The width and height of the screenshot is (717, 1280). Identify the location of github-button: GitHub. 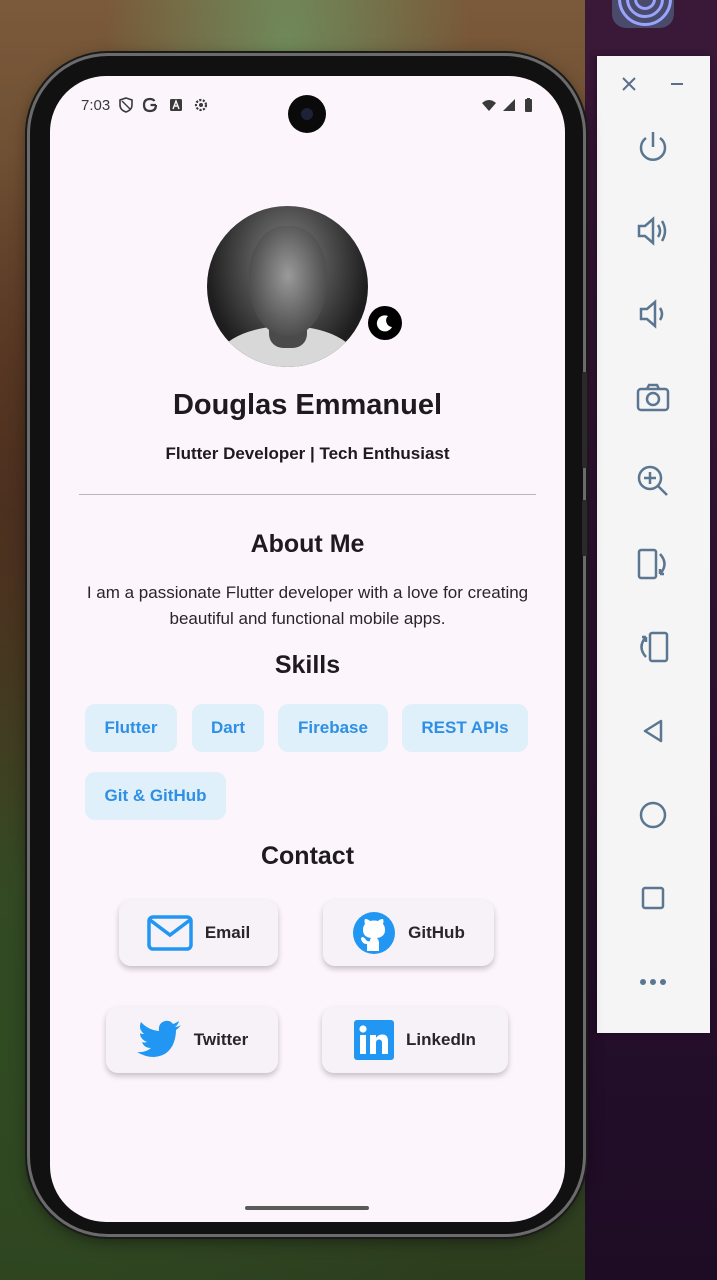
(408, 933).